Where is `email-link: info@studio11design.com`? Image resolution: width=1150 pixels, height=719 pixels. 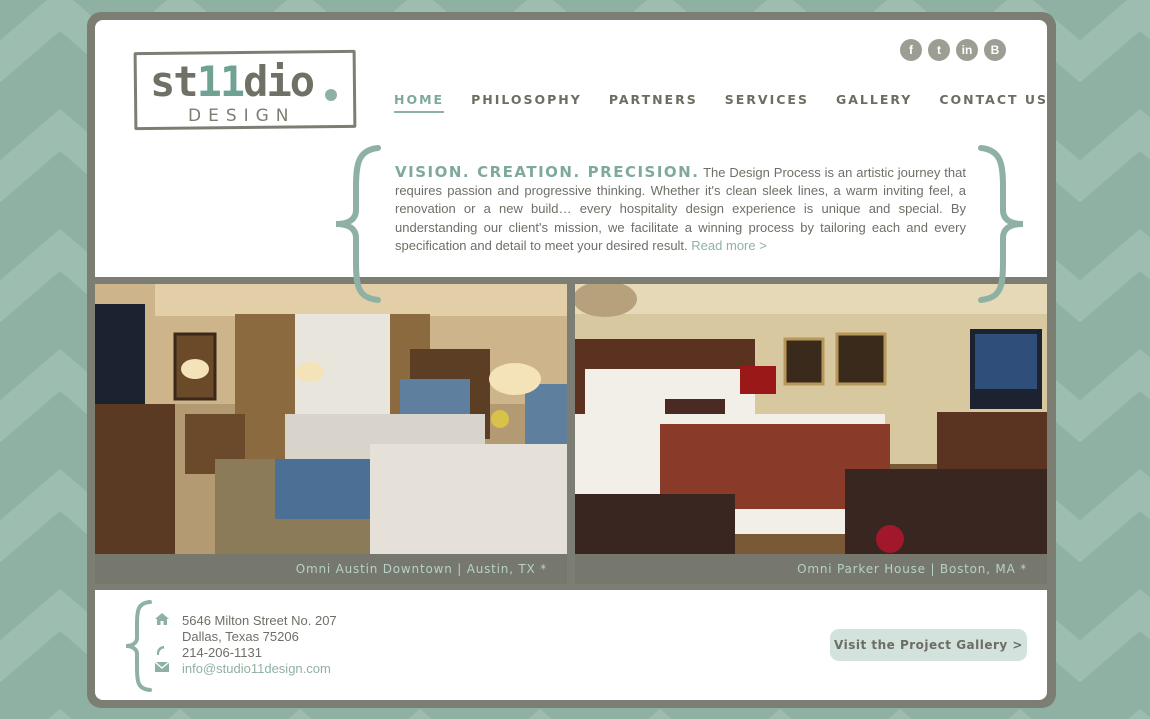 email-link: info@studio11design.com is located at coordinates (256, 668).